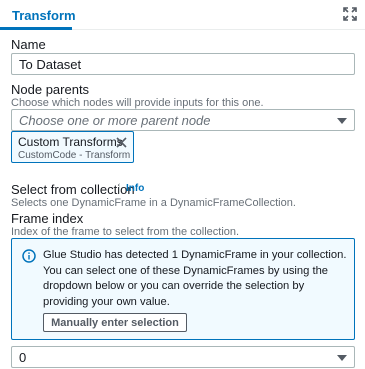 The height and width of the screenshot is (369, 365). Describe the element at coordinates (121, 142) in the screenshot. I see `close-icon` at that location.